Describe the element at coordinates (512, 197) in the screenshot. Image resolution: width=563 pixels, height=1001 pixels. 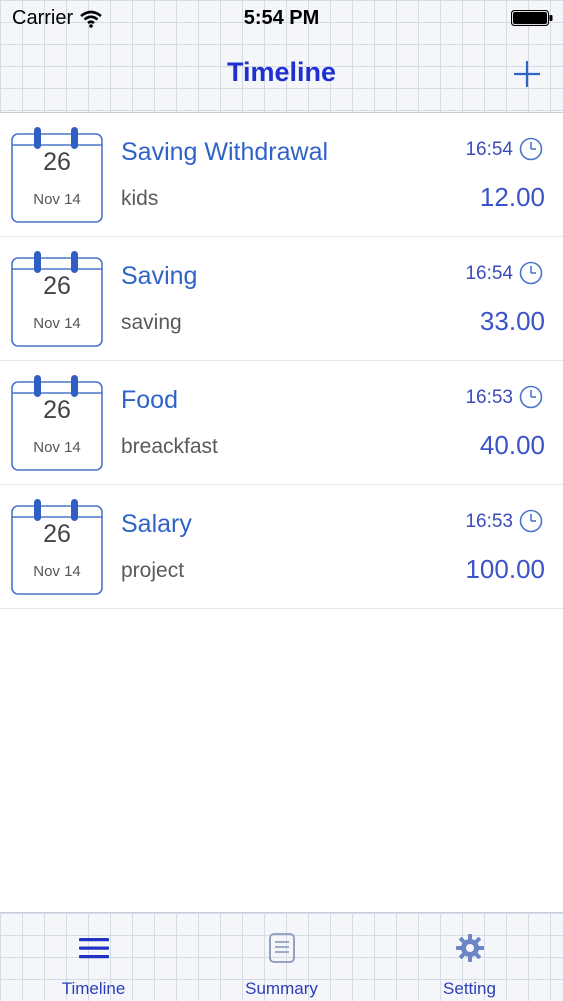
I see `entry-amount: 12.00` at that location.